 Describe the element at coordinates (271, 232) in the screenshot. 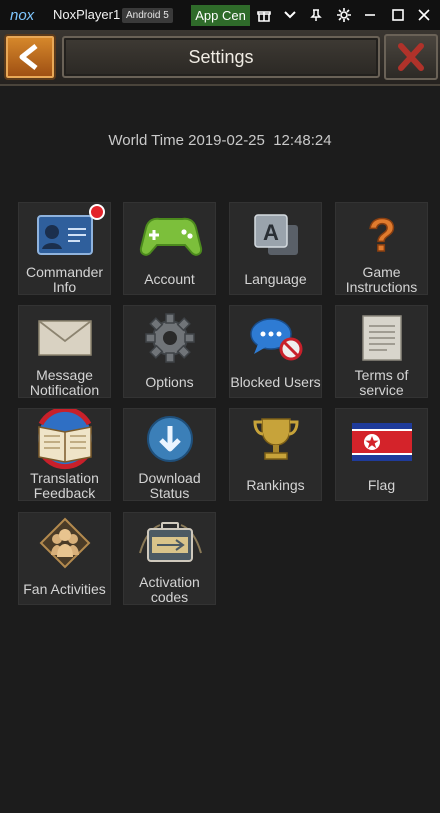

I see `svg-text: A` at that location.